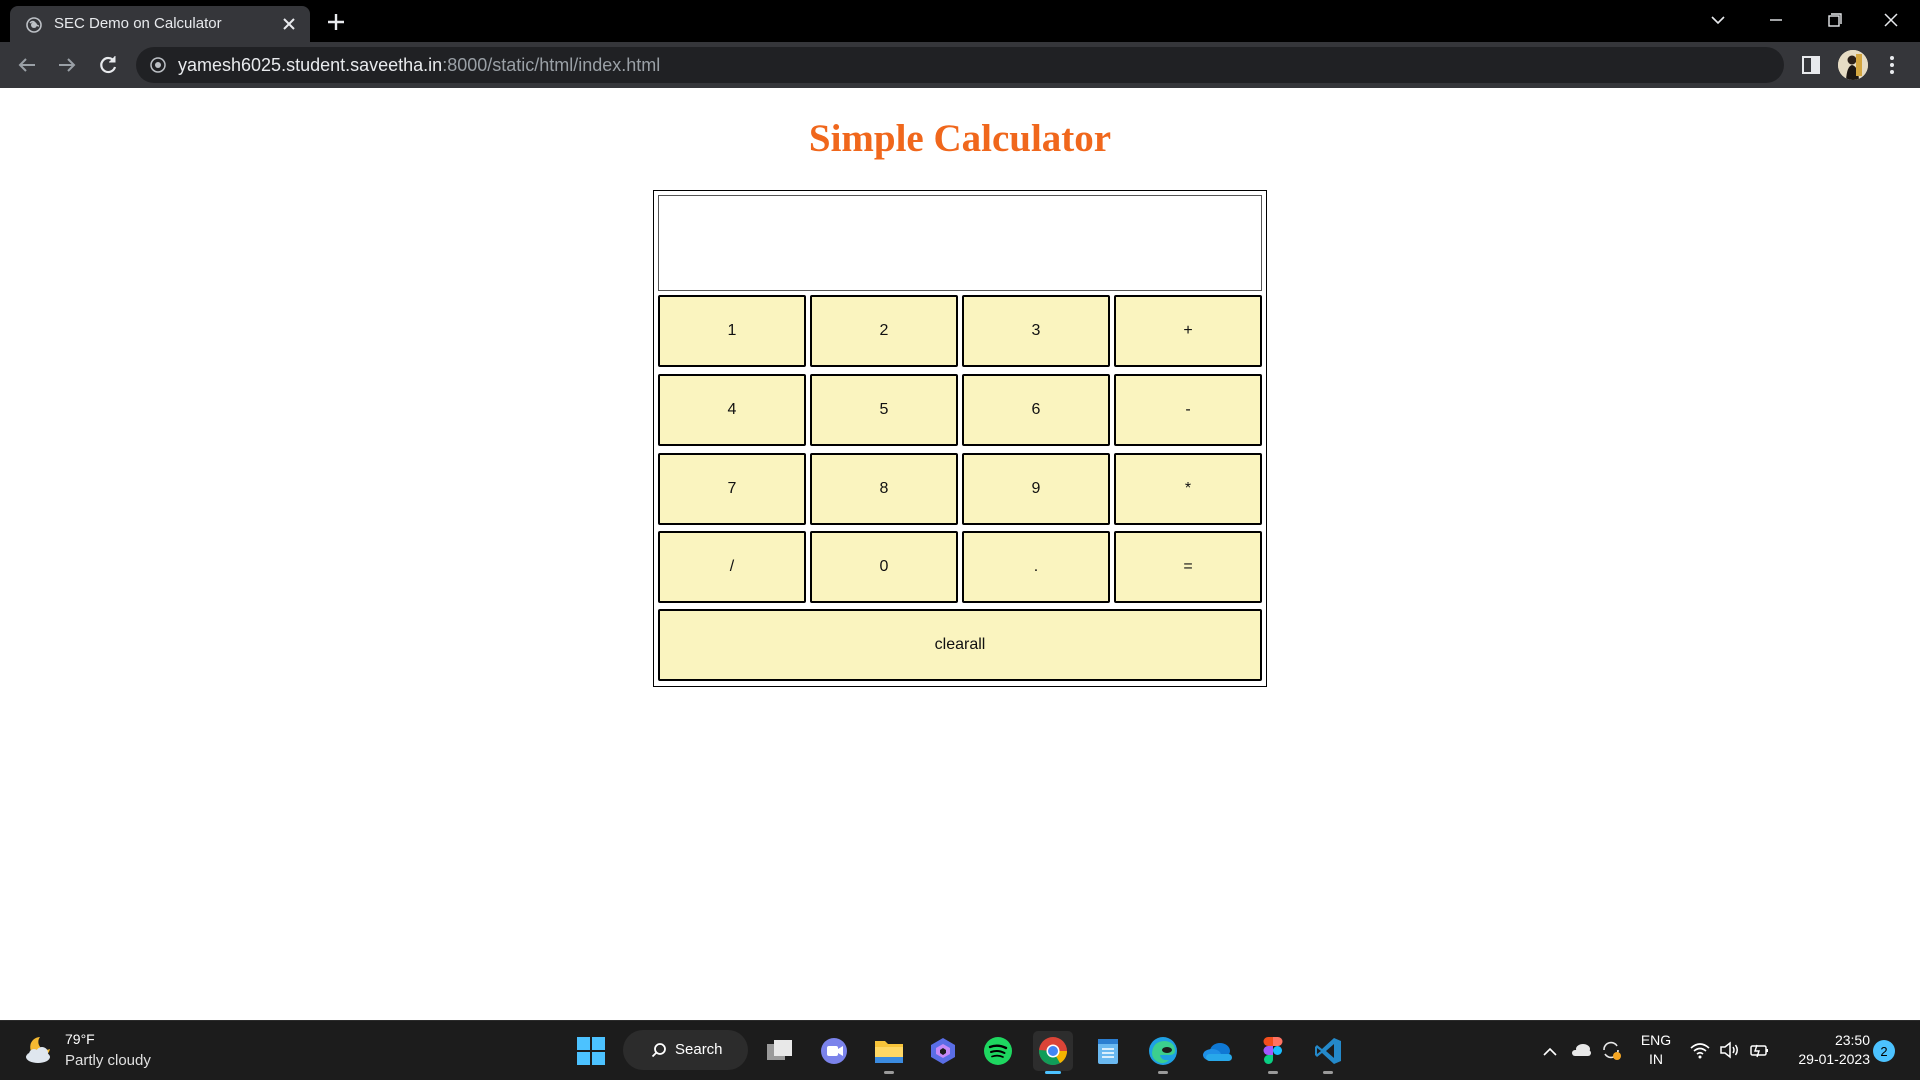 The height and width of the screenshot is (1080, 1920). I want to click on teams-chat-icon, so click(834, 1051).